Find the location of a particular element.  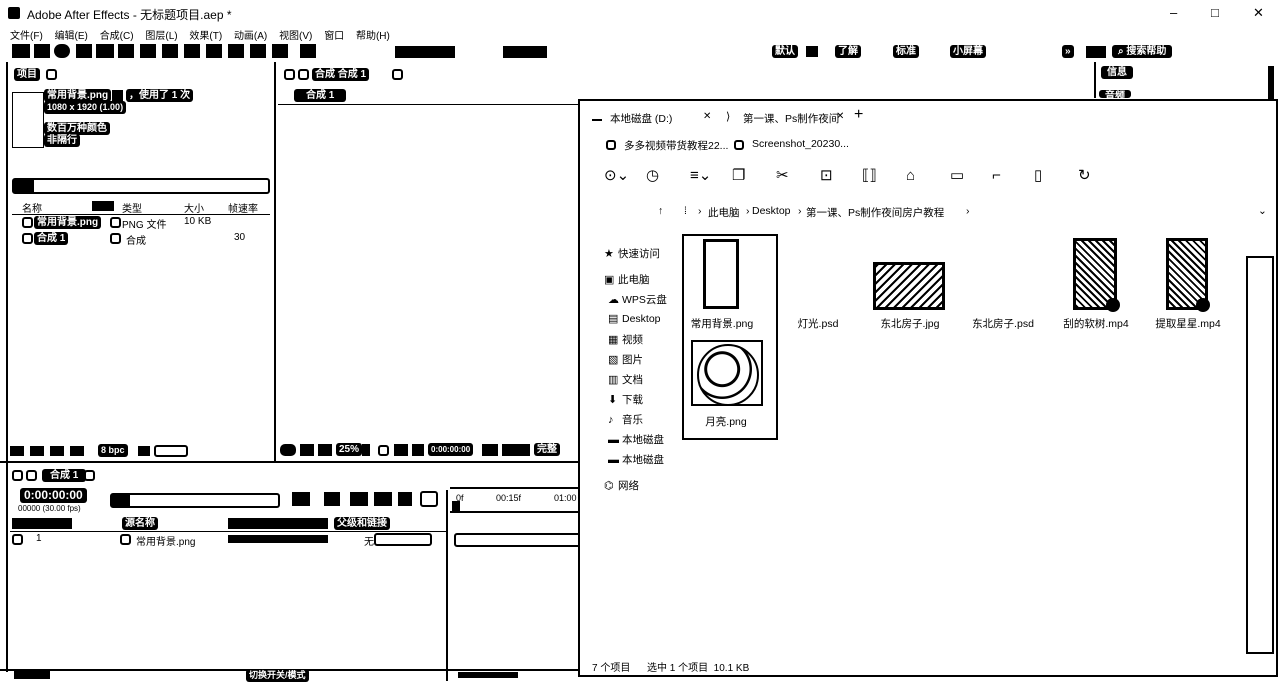

timeline-search is located at coordinates (195, 500).